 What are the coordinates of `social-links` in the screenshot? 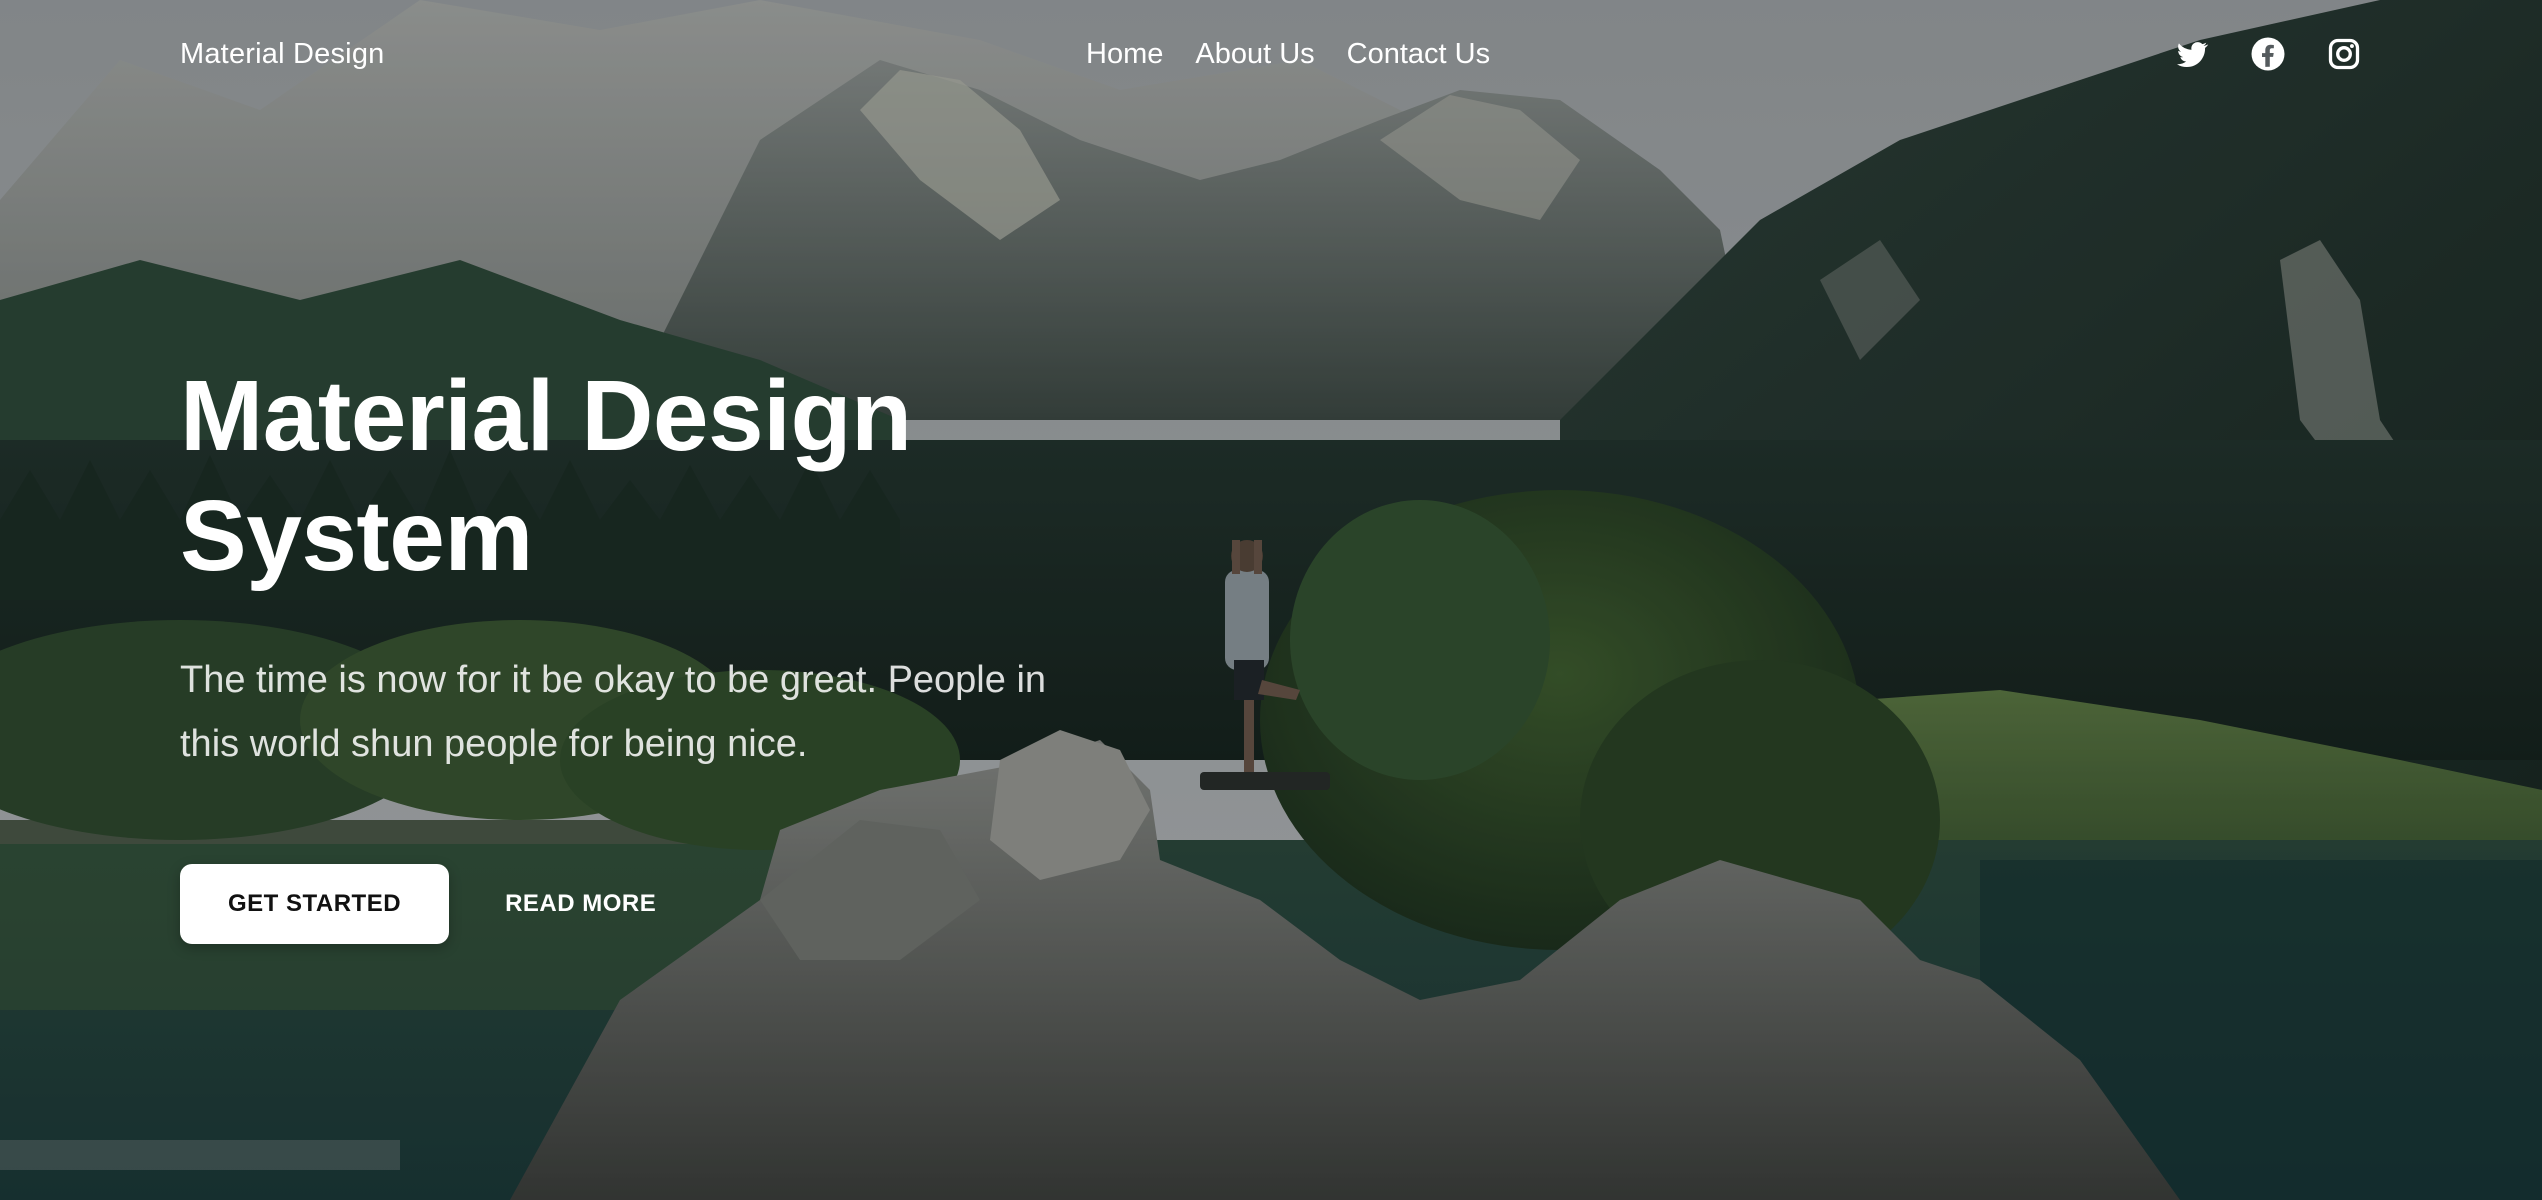 It's located at (2268, 54).